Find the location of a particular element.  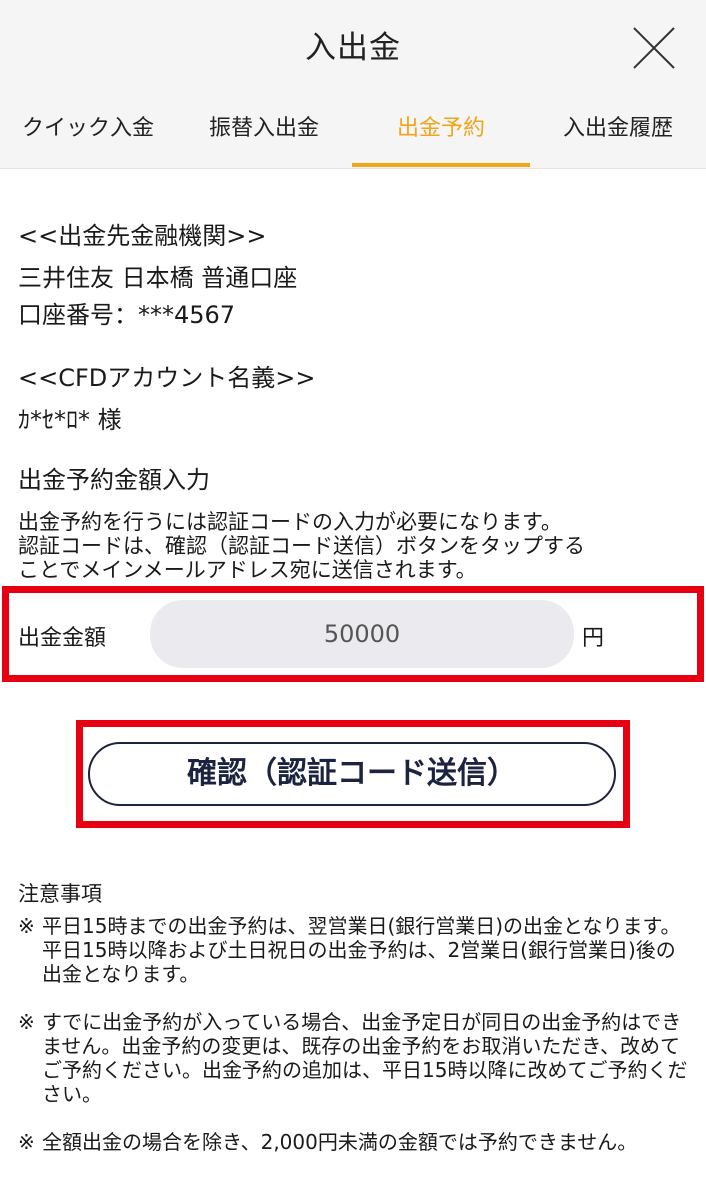

cfd-heading: <<CFDアカウント名義>> is located at coordinates (167, 378).